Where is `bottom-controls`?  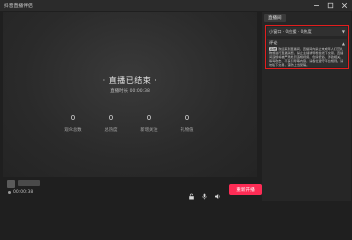 bottom-controls is located at coordinates (204, 192).